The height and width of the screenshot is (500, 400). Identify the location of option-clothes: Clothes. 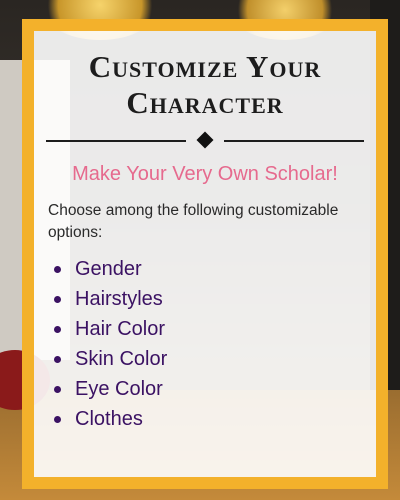
(215, 419).